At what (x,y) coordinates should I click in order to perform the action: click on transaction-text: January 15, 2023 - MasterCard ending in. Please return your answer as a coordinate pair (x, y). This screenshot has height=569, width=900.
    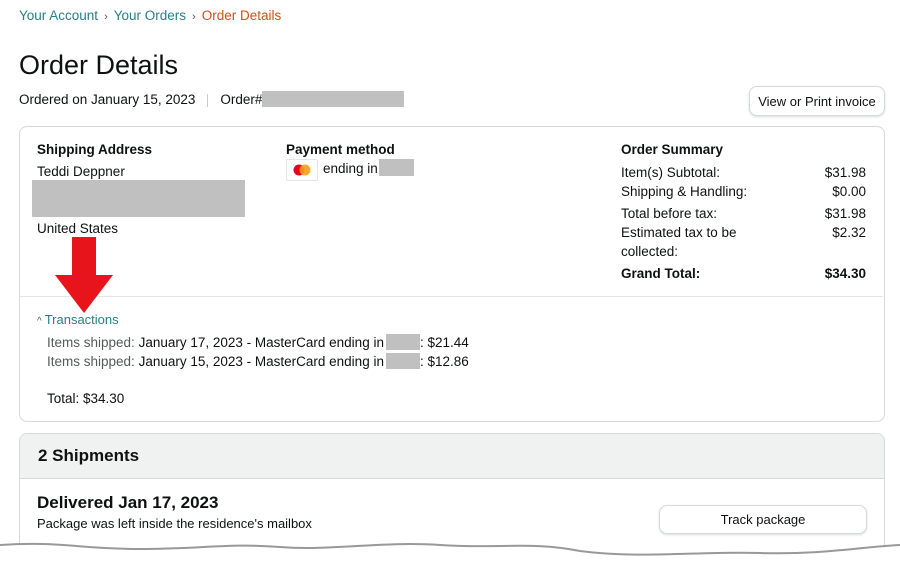
    Looking at the image, I should click on (261, 361).